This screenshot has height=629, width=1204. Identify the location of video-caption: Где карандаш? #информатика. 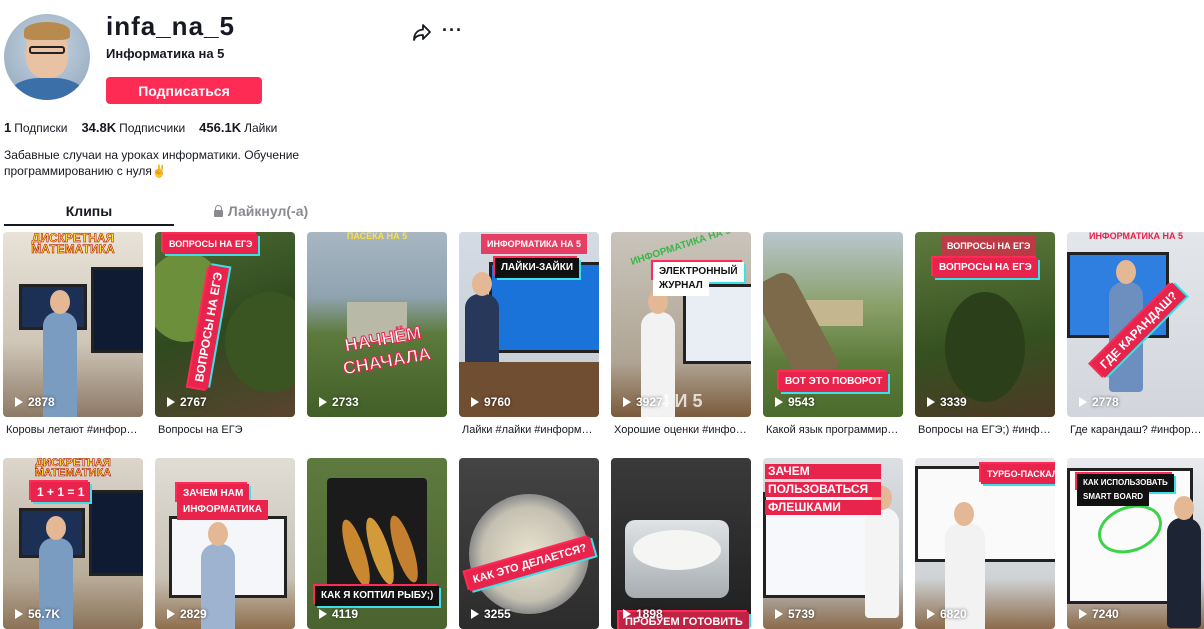
(1137, 430).